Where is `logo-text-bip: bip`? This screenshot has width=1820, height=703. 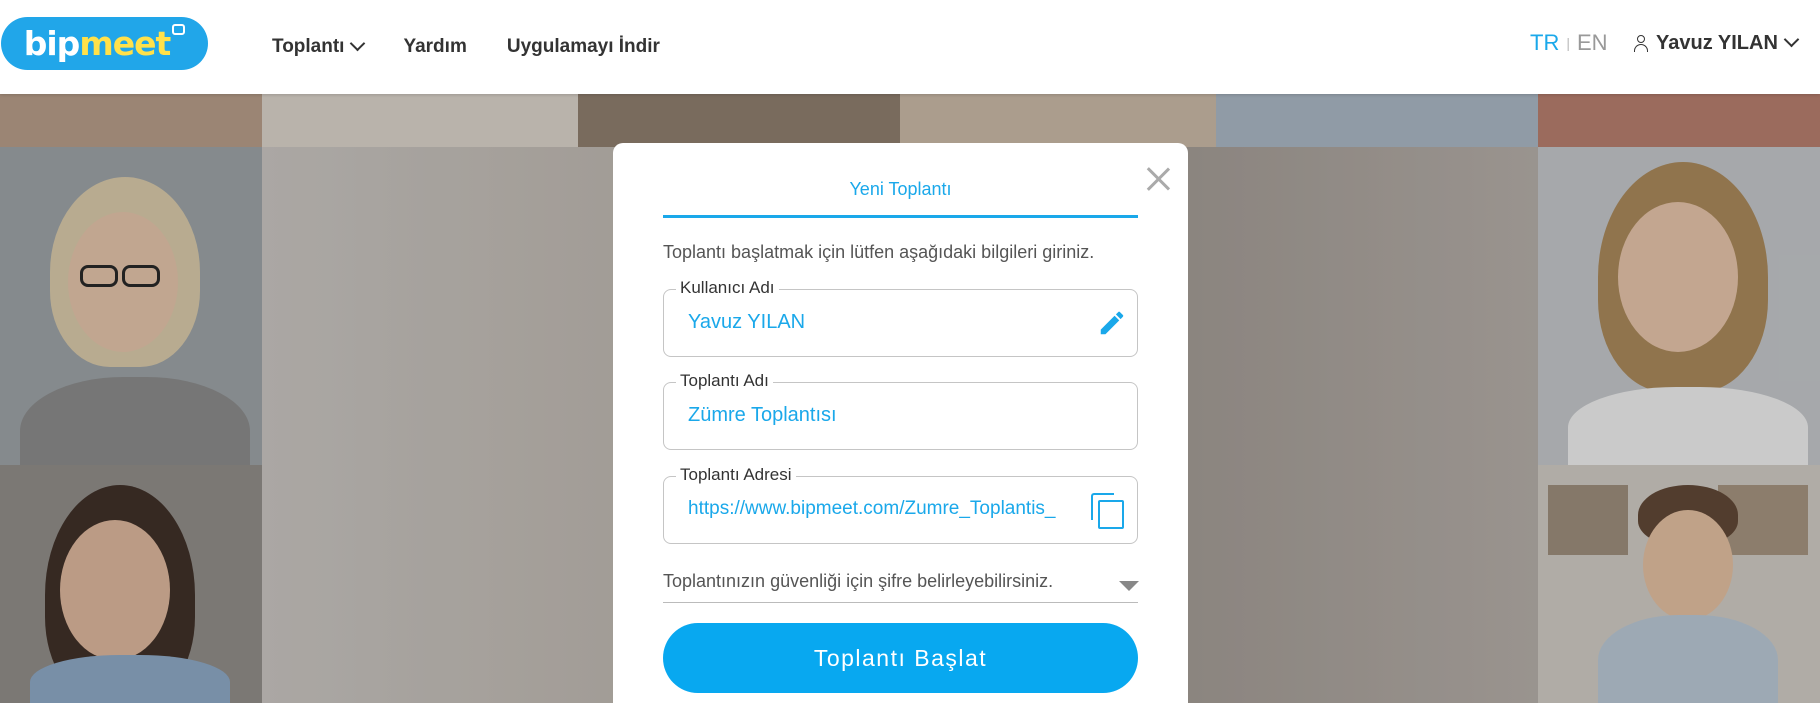
logo-text-bip: bip is located at coordinates (52, 43).